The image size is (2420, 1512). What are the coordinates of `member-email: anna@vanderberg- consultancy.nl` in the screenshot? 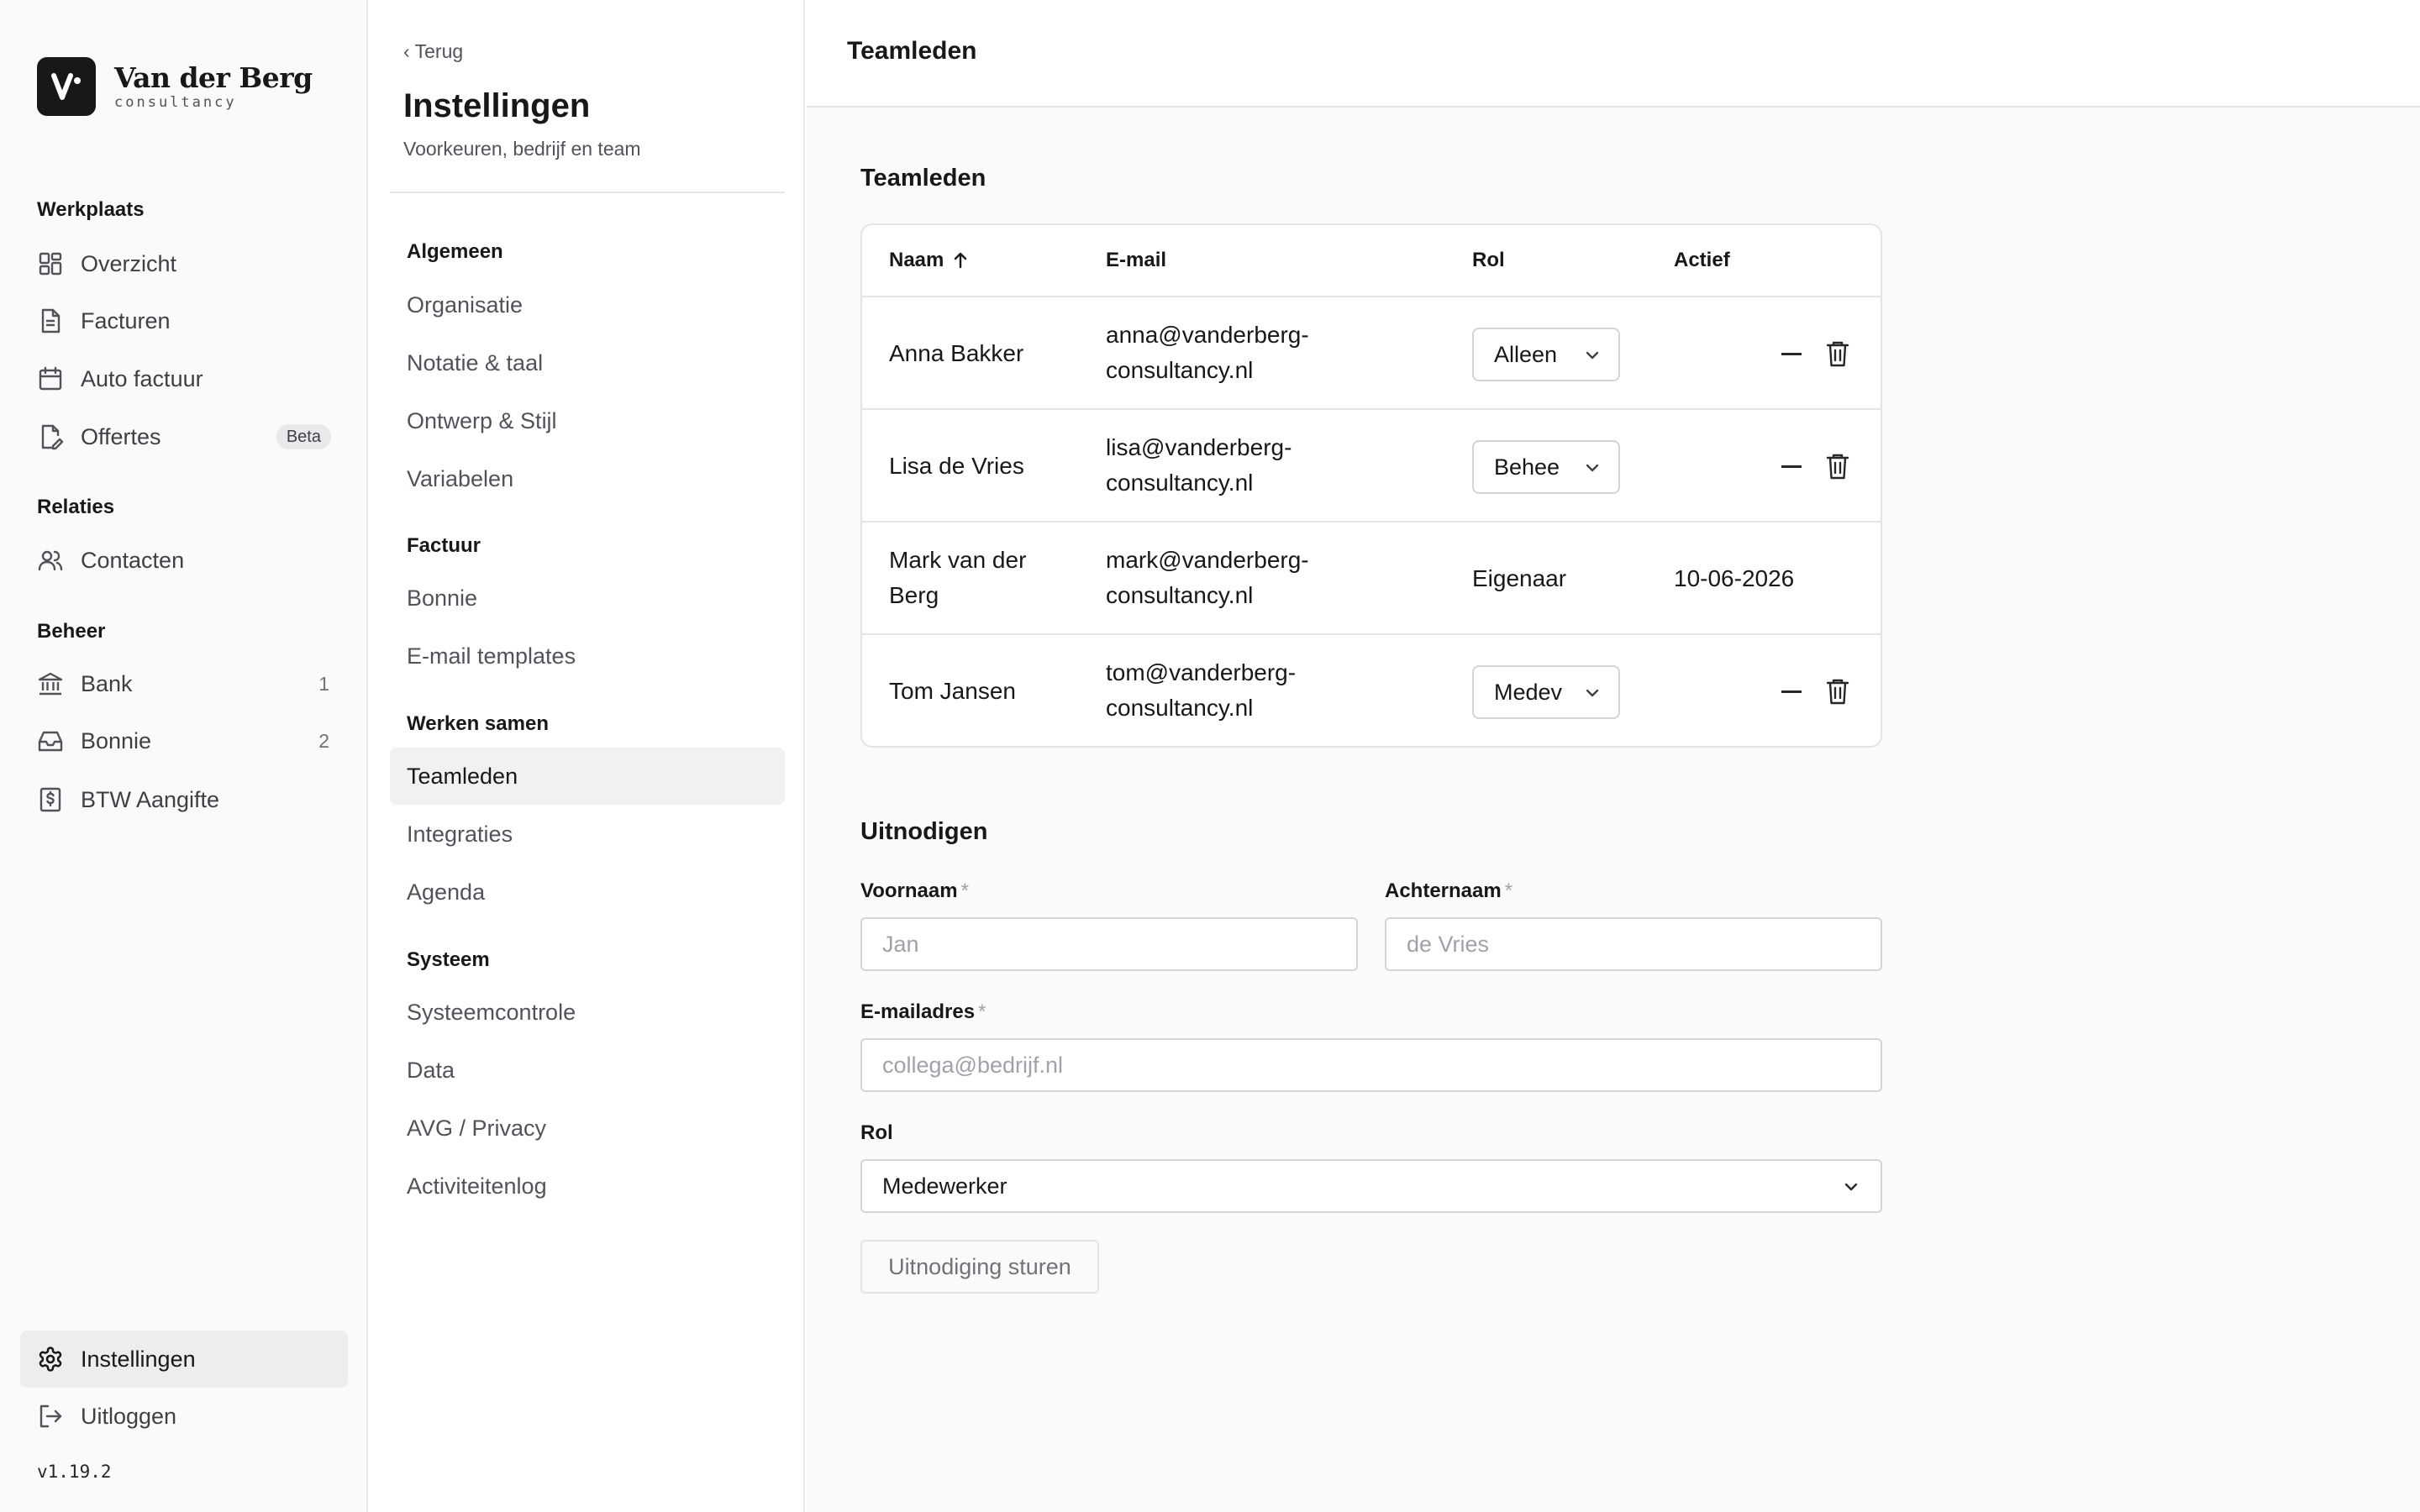 It's located at (1283, 353).